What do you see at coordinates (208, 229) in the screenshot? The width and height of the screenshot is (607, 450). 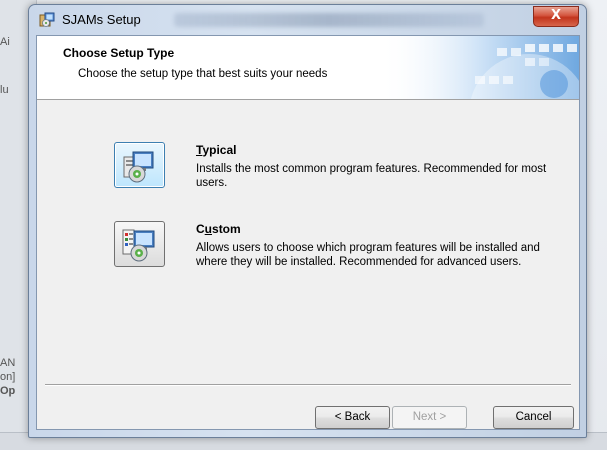 I see `custom-accelerator: u` at bounding box center [208, 229].